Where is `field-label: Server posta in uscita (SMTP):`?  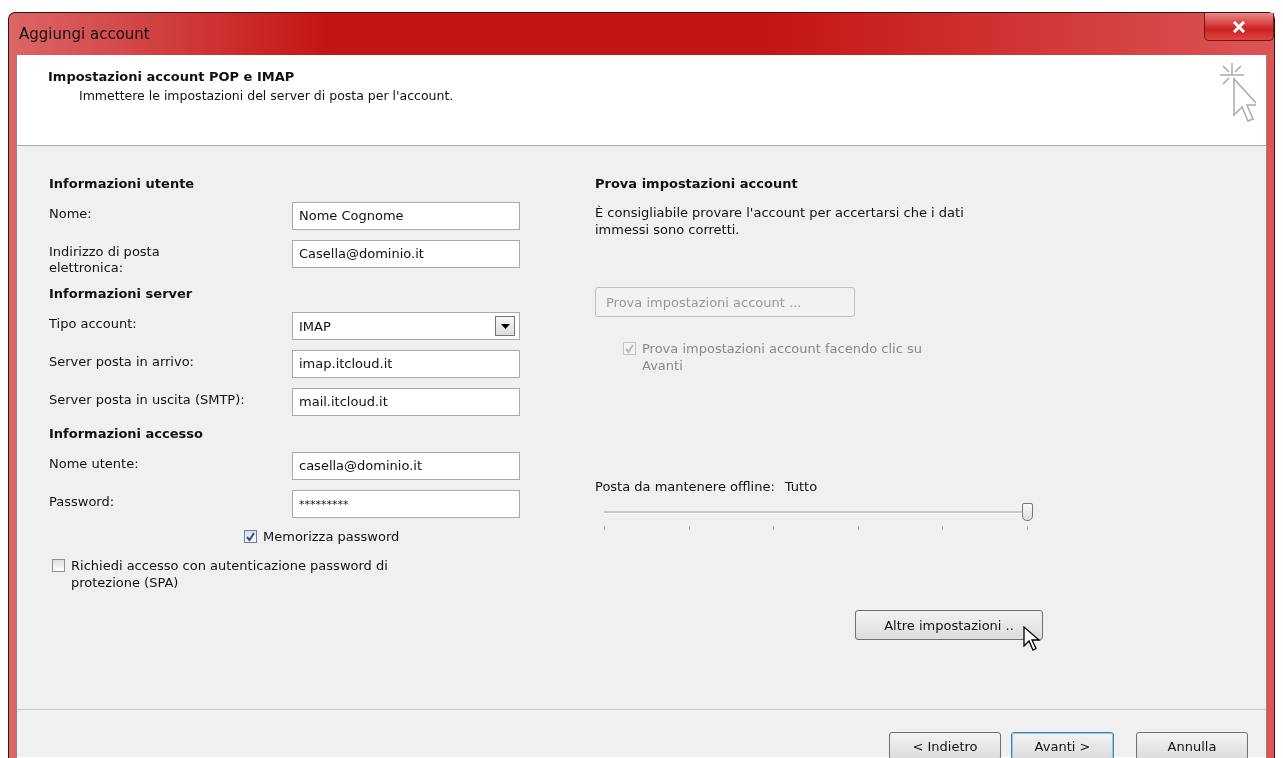
field-label: Server posta in uscita (SMTP): is located at coordinates (147, 399).